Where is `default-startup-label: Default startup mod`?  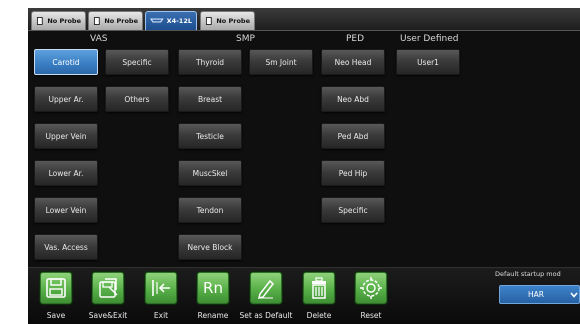
default-startup-label: Default startup mod is located at coordinates (528, 274).